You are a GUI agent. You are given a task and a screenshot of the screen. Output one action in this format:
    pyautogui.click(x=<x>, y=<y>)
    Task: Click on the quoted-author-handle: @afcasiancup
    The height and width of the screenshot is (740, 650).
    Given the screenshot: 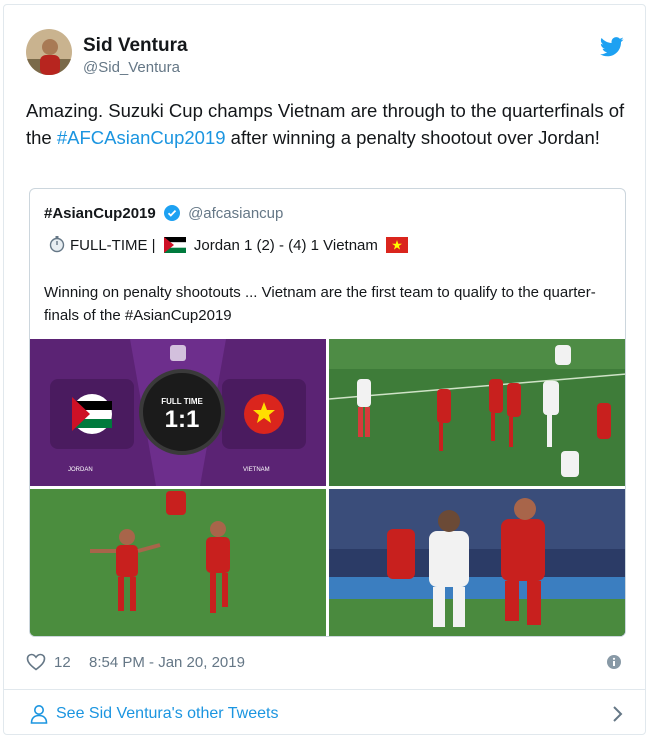 What is the action you would take?
    pyautogui.click(x=235, y=213)
    